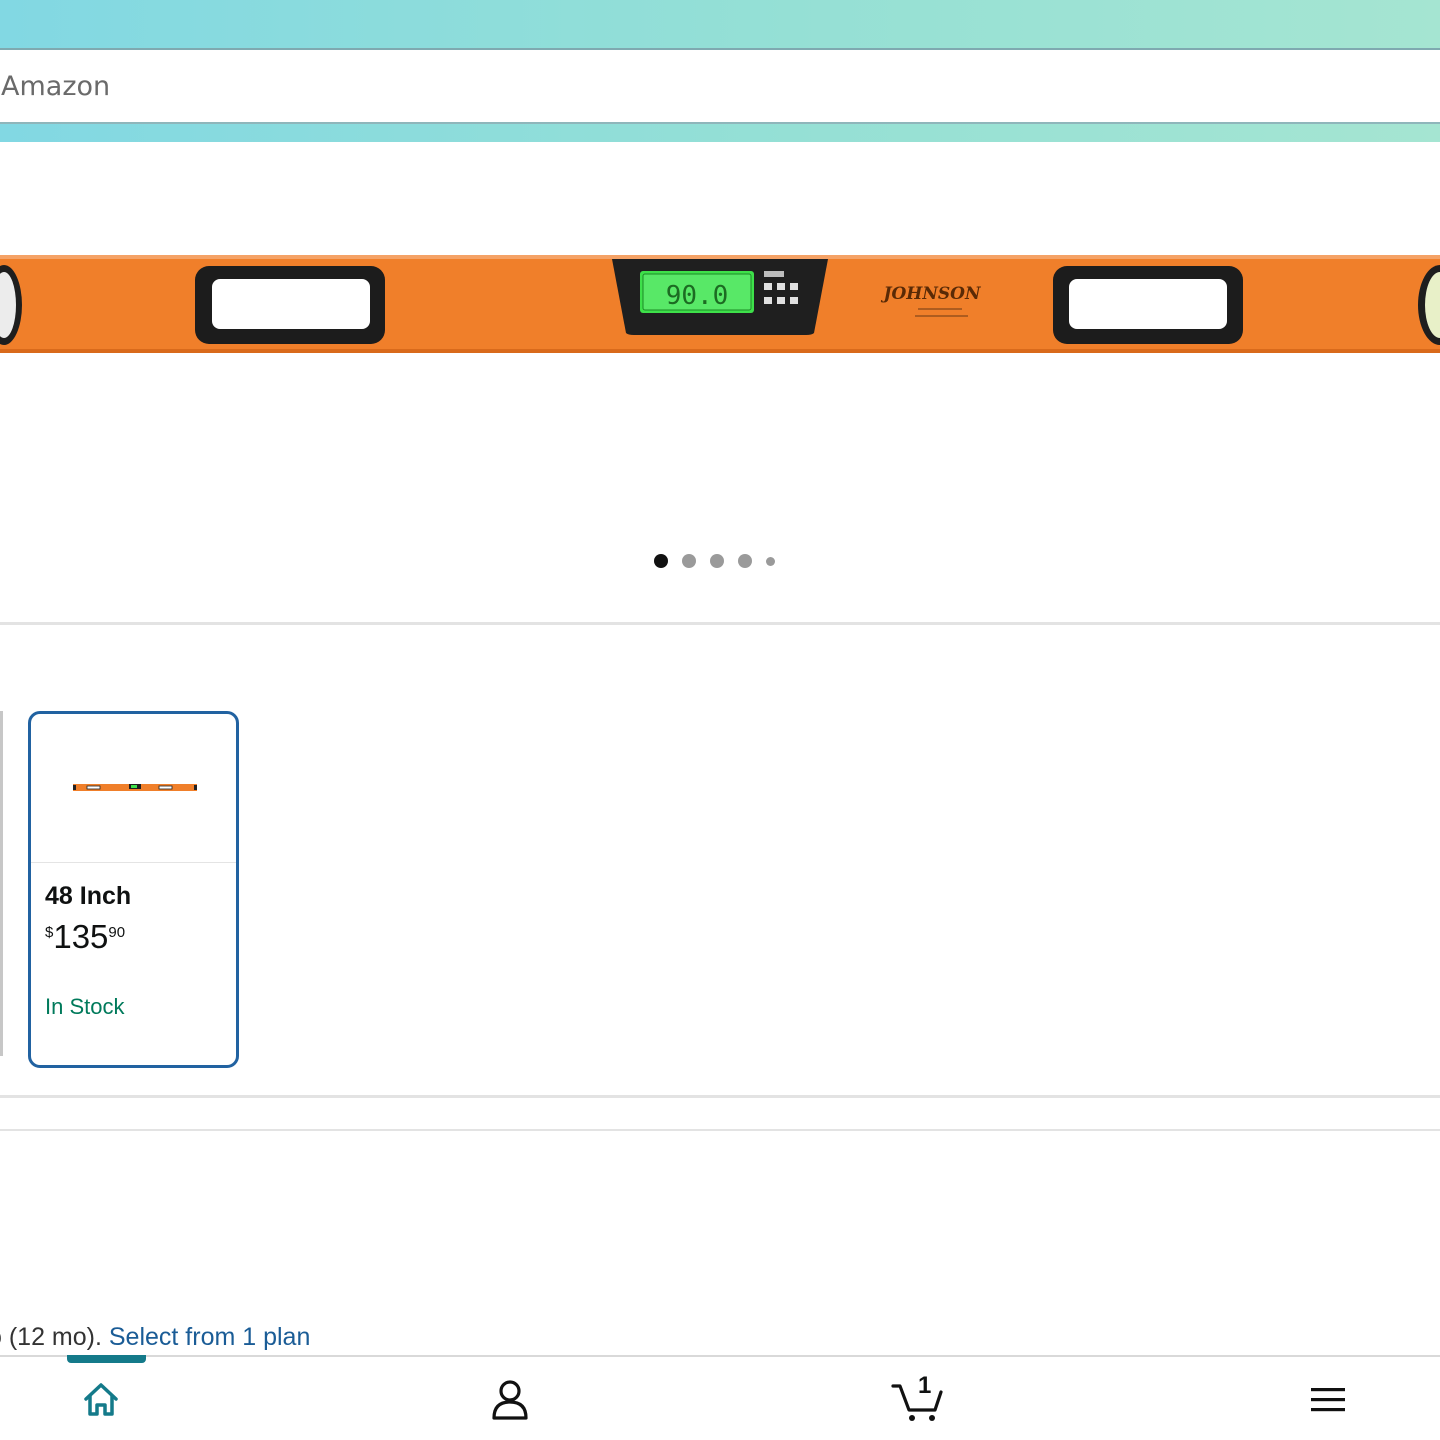 The width and height of the screenshot is (1440, 1440). I want to click on protection-plan-text: o (12 mo)., so click(54, 1337).